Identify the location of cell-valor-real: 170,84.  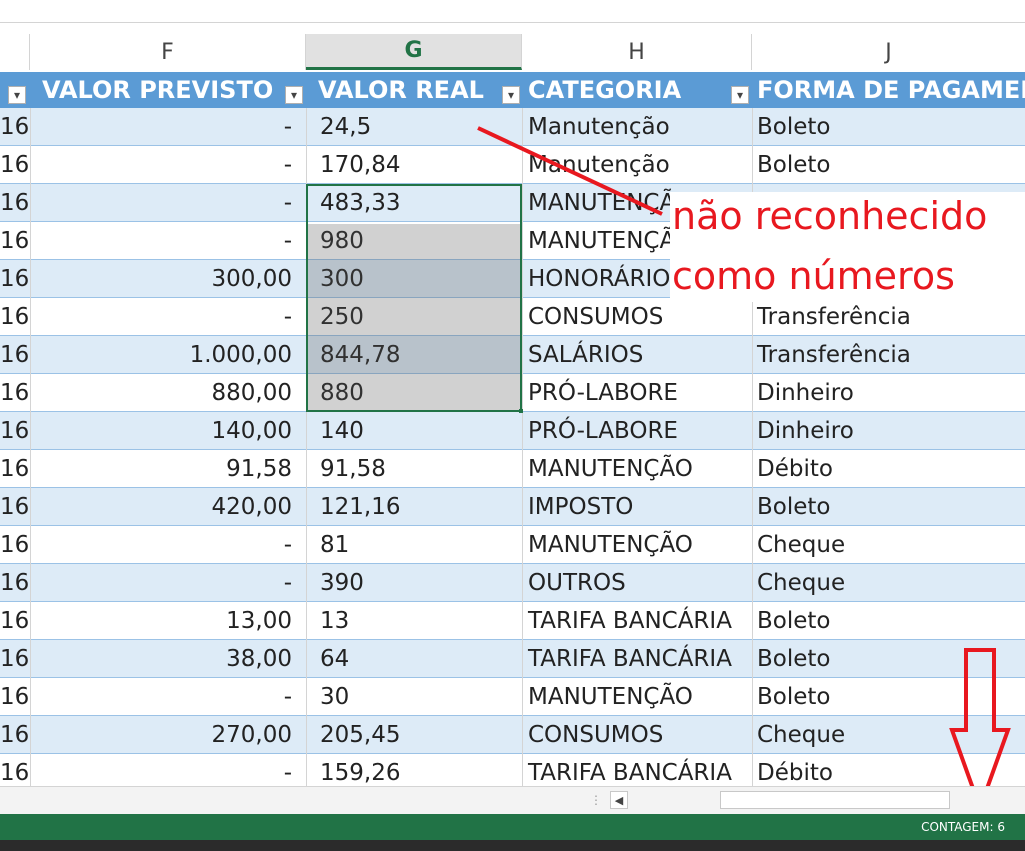
(414, 165).